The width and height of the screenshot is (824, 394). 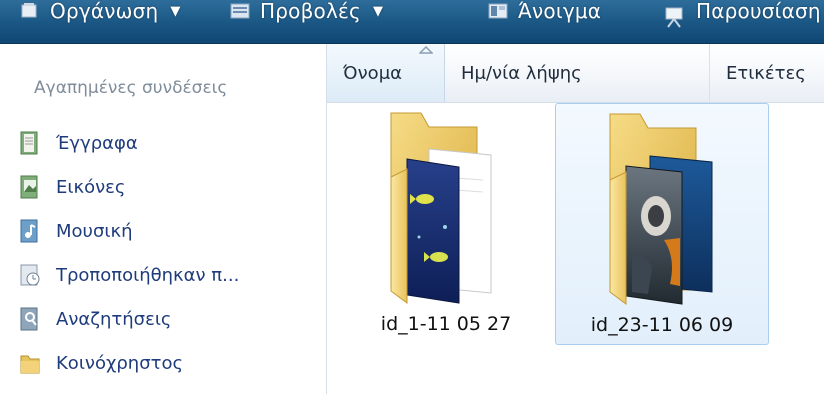 What do you see at coordinates (30, 275) in the screenshot?
I see `recently-changed-icon` at bounding box center [30, 275].